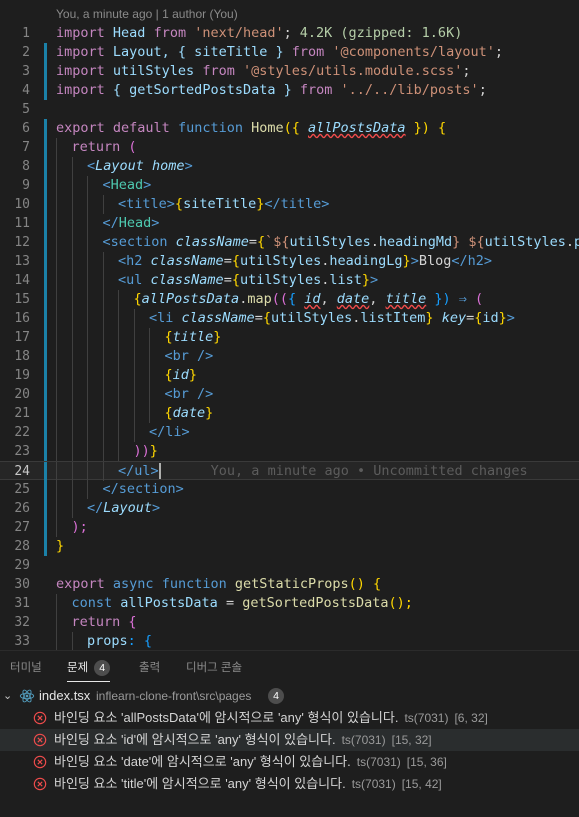  Describe the element at coordinates (289, 489) in the screenshot. I see `code-line: 25</section>` at that location.